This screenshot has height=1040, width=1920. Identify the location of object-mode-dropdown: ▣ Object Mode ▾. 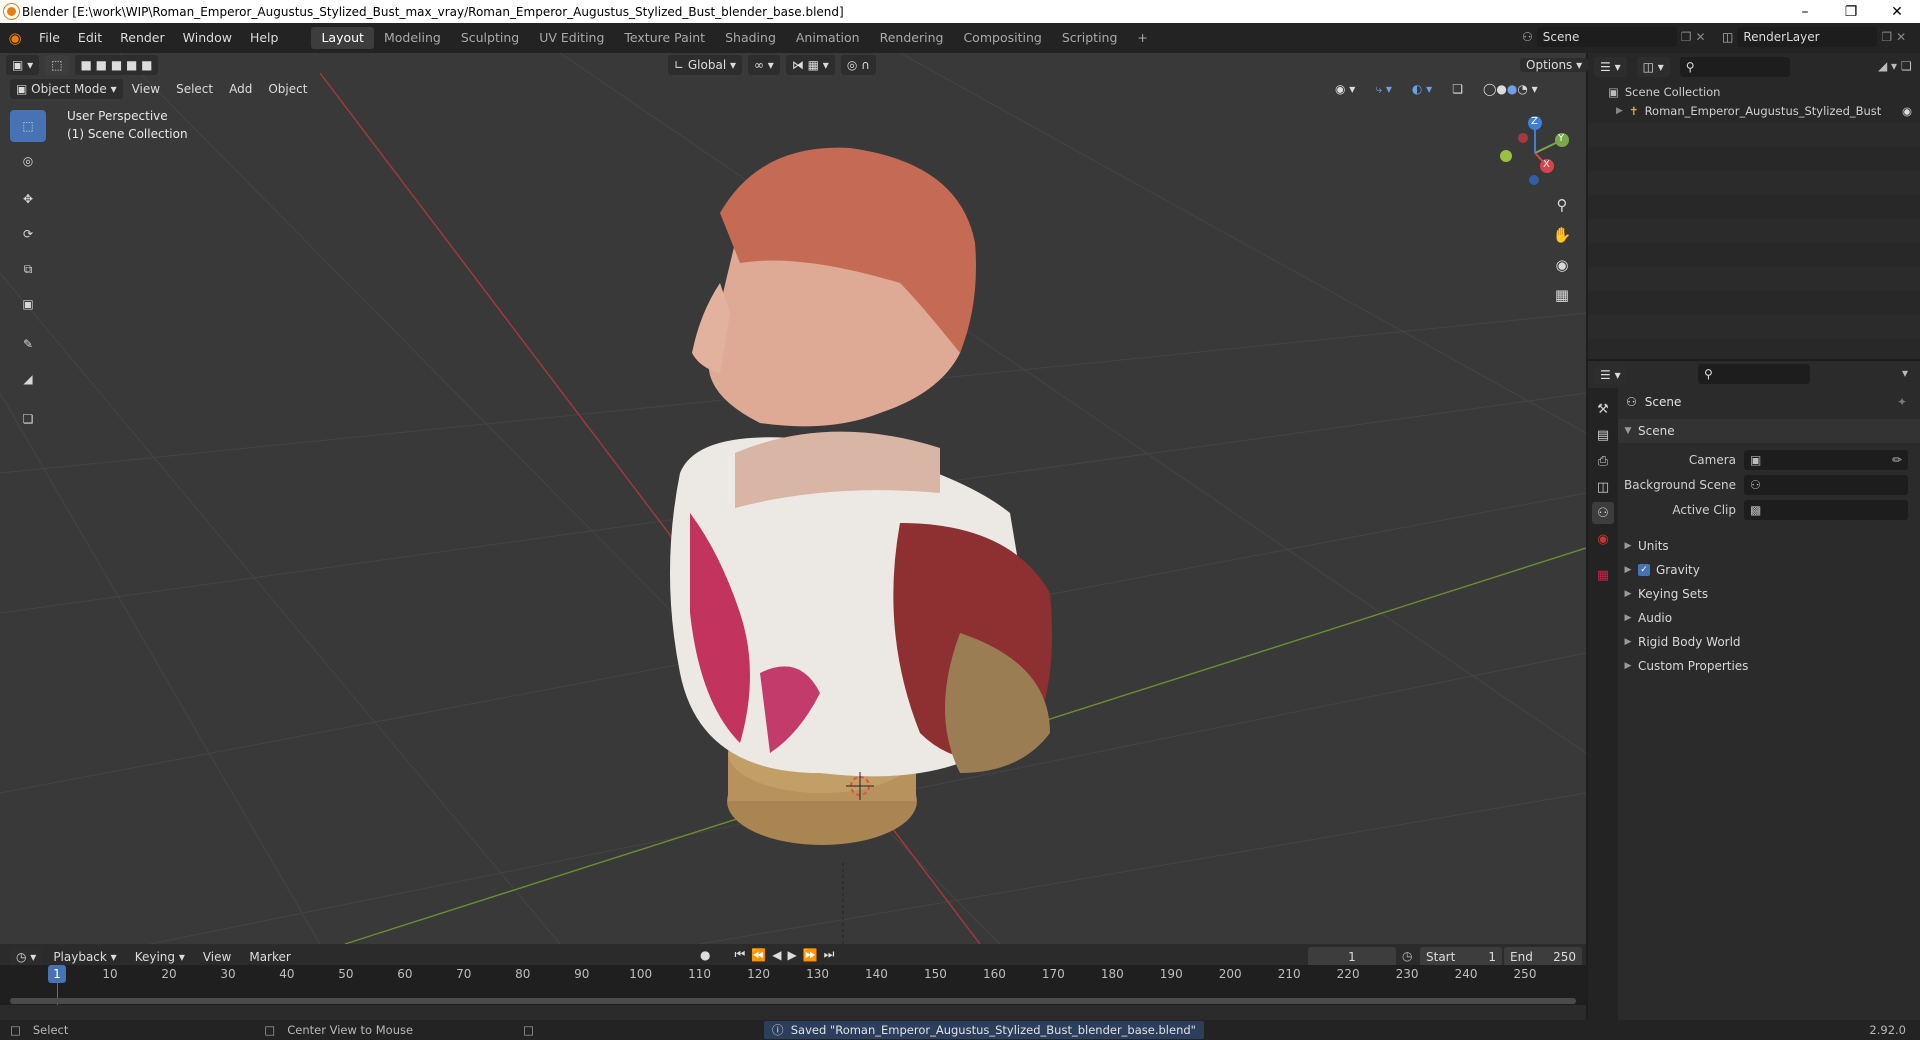
(66, 89).